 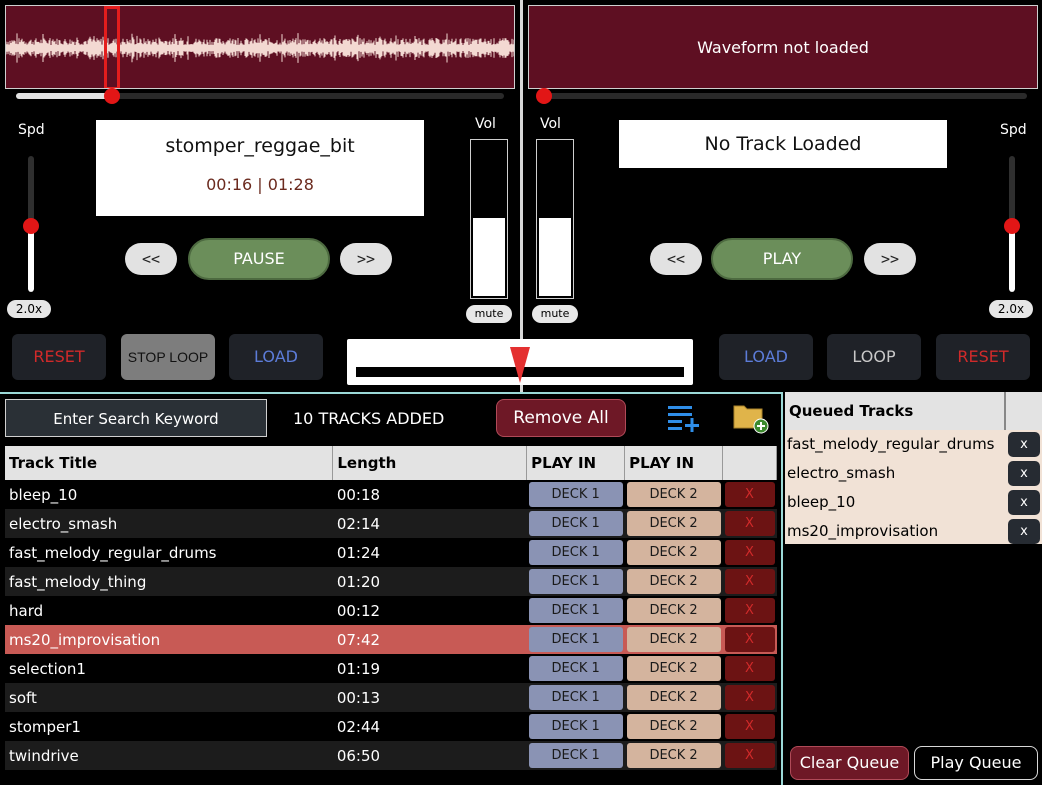 What do you see at coordinates (59, 357) in the screenshot?
I see `left-reset-button: RESET` at bounding box center [59, 357].